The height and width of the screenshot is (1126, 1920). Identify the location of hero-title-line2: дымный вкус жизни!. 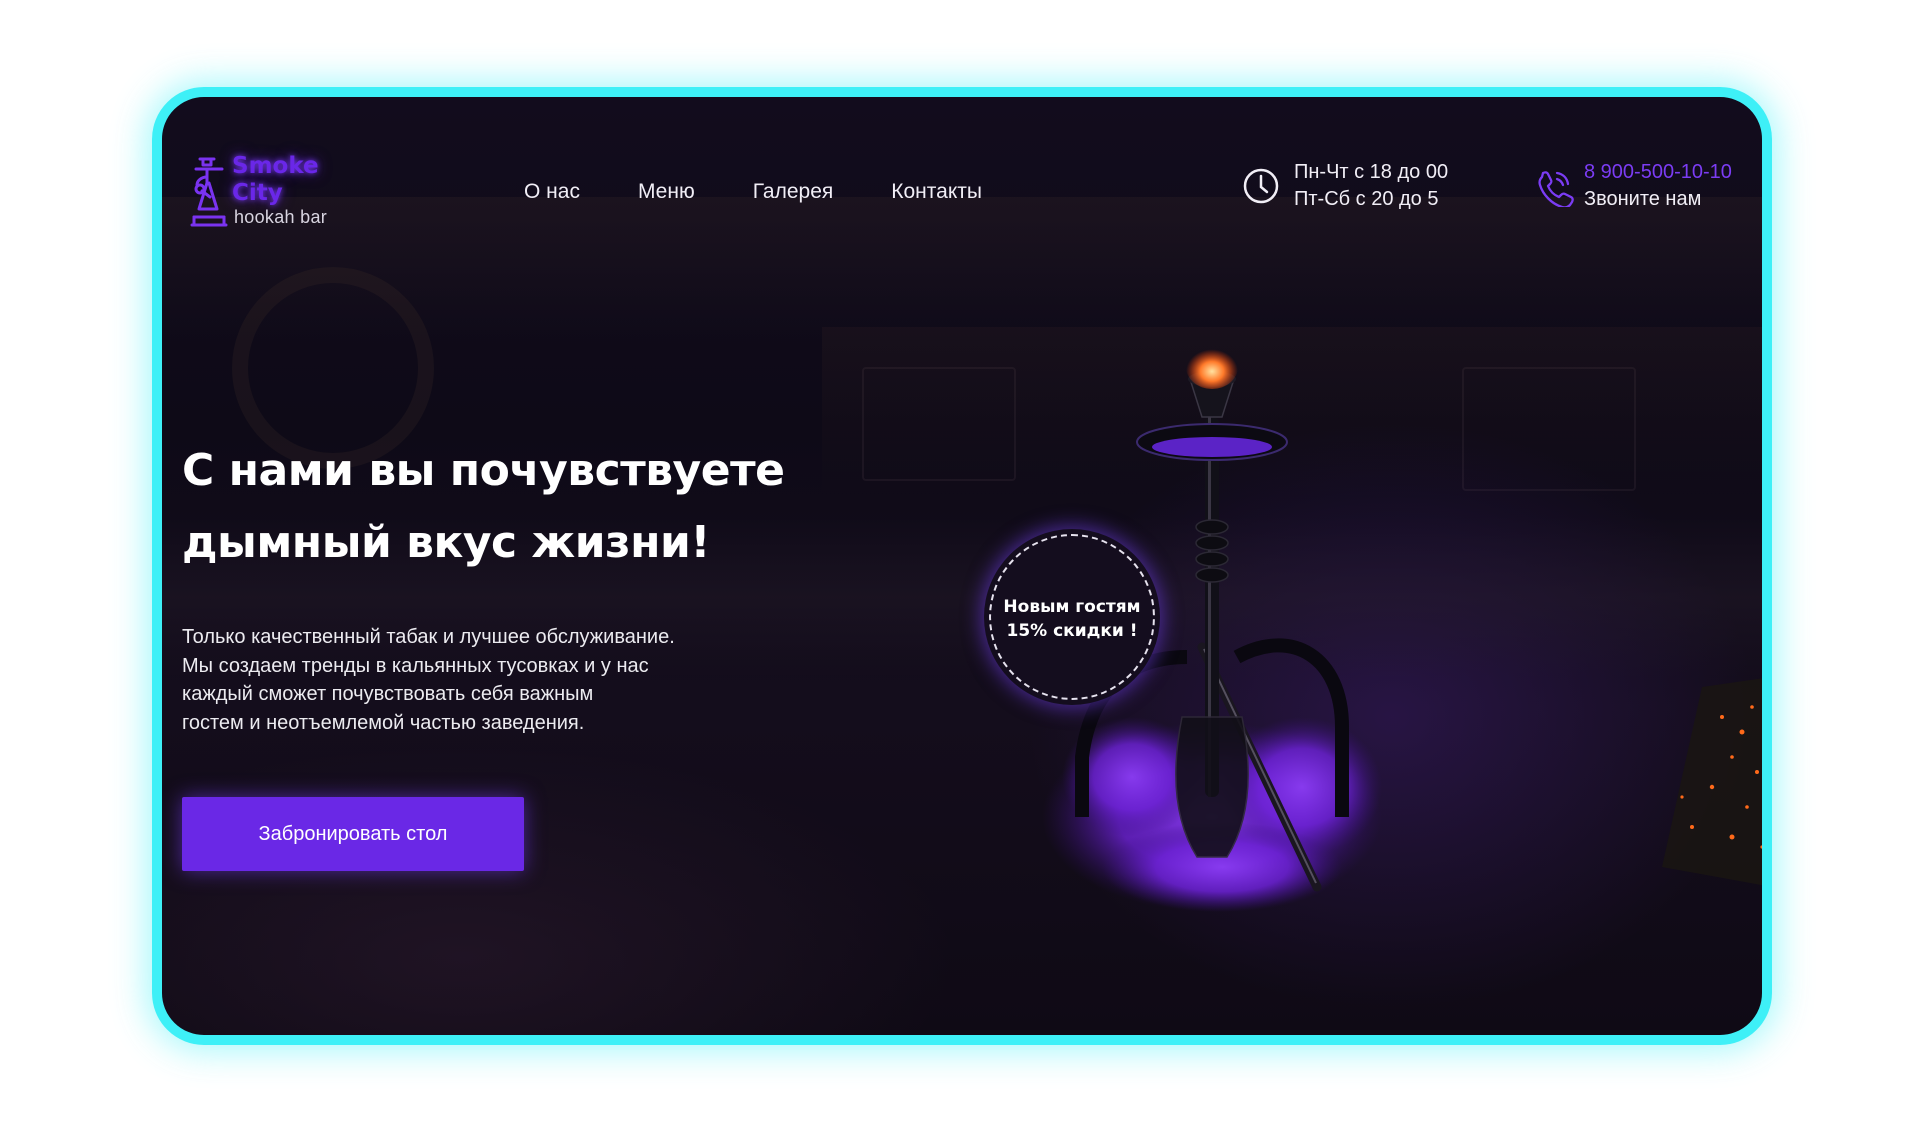
(446, 542).